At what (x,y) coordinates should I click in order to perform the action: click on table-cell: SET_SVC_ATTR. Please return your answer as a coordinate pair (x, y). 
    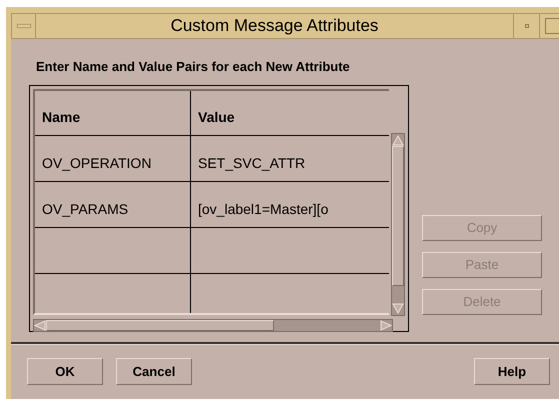
    Looking at the image, I should click on (252, 163).